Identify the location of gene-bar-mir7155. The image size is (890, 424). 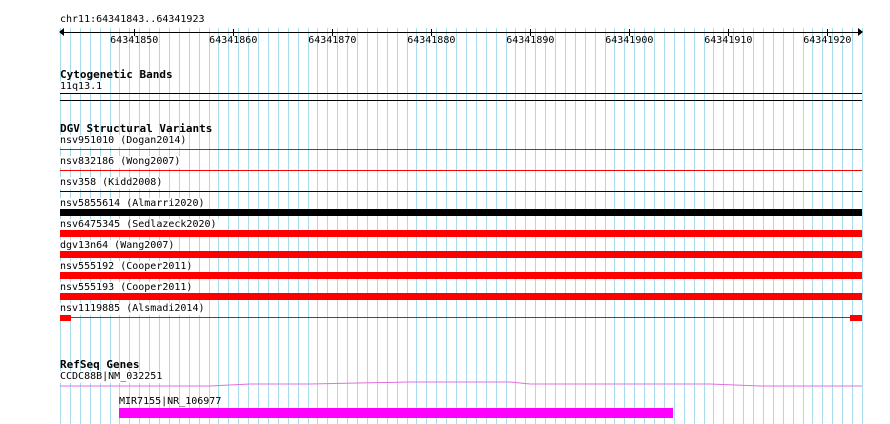
(396, 413).